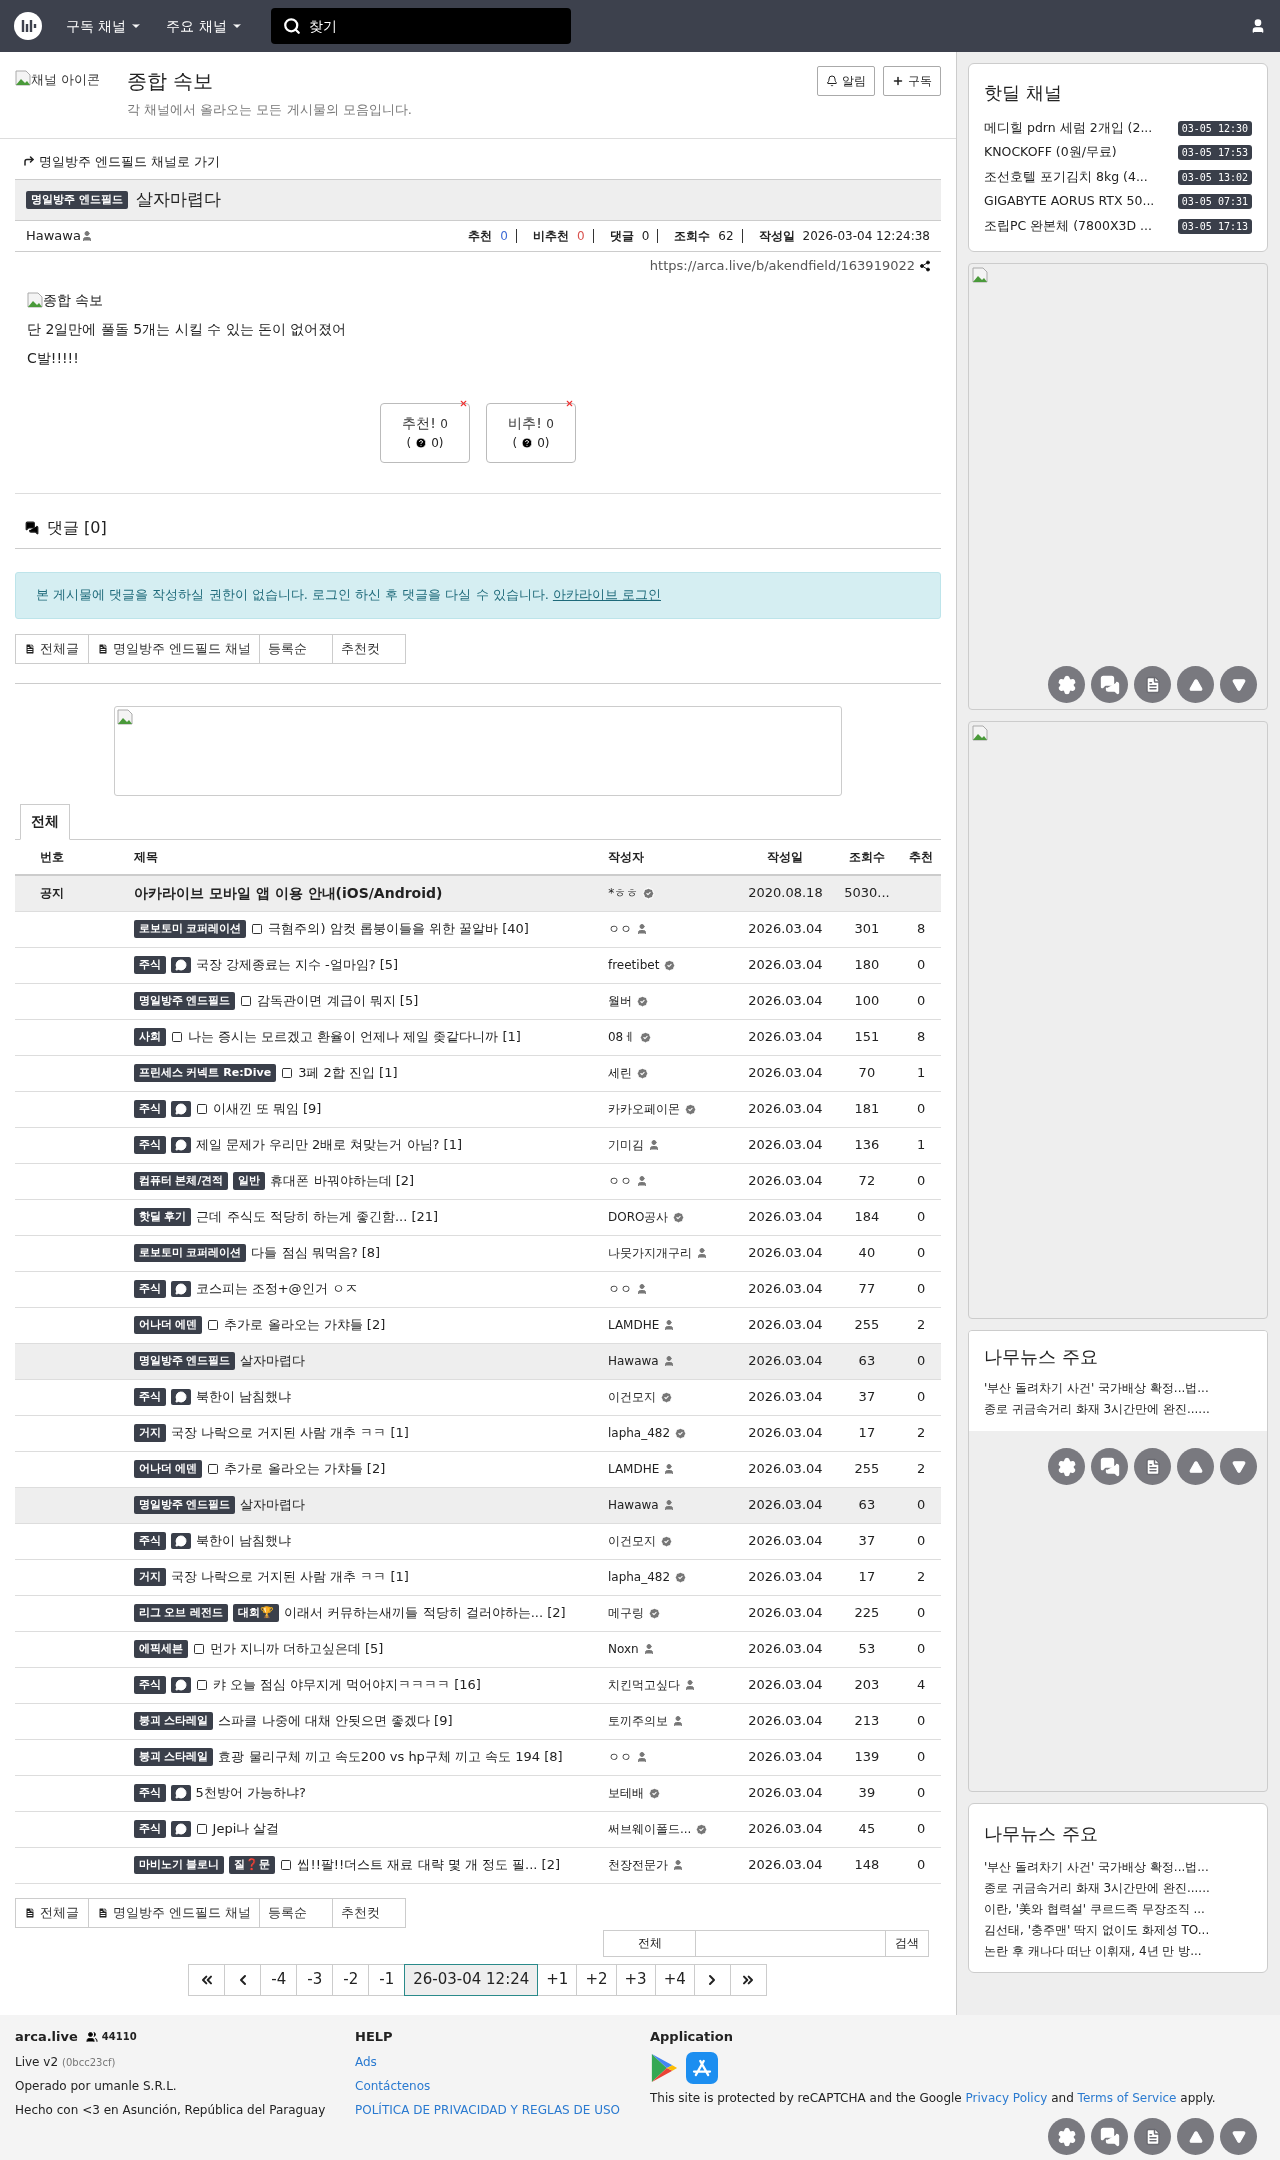 This screenshot has height=2160, width=1280. I want to click on back-to-channel-link: 명일방주 엔드필드 채널로 가기, so click(482, 161).